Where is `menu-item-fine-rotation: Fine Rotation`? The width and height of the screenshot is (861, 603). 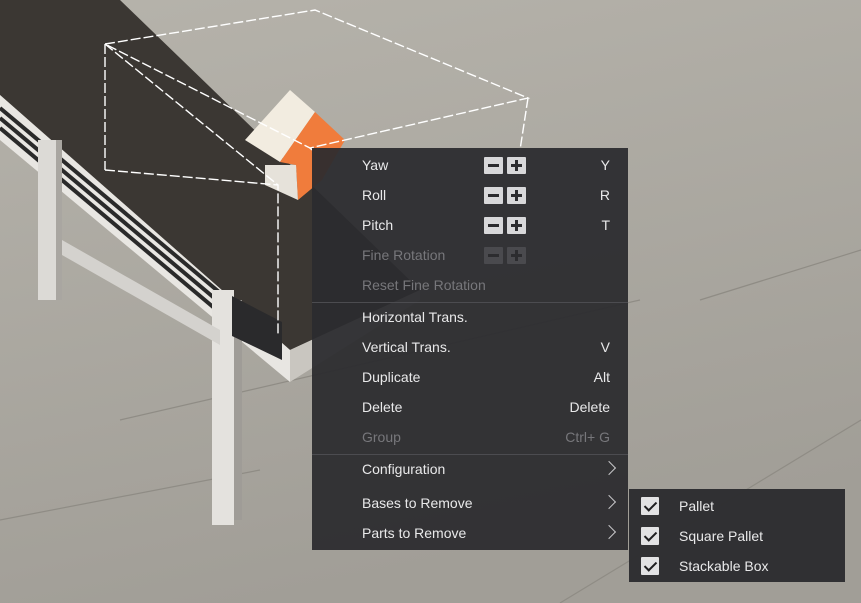
menu-item-fine-rotation: Fine Rotation is located at coordinates (470, 255).